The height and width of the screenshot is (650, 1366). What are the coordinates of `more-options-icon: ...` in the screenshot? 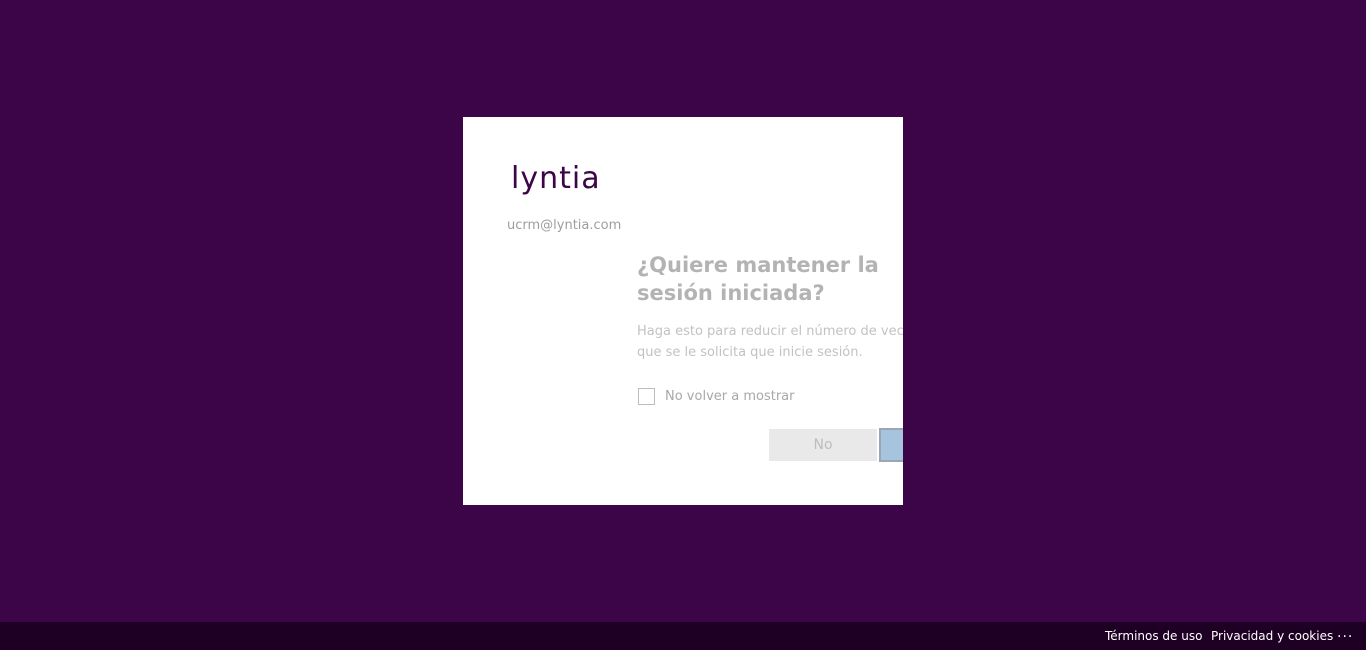 It's located at (1345, 633).